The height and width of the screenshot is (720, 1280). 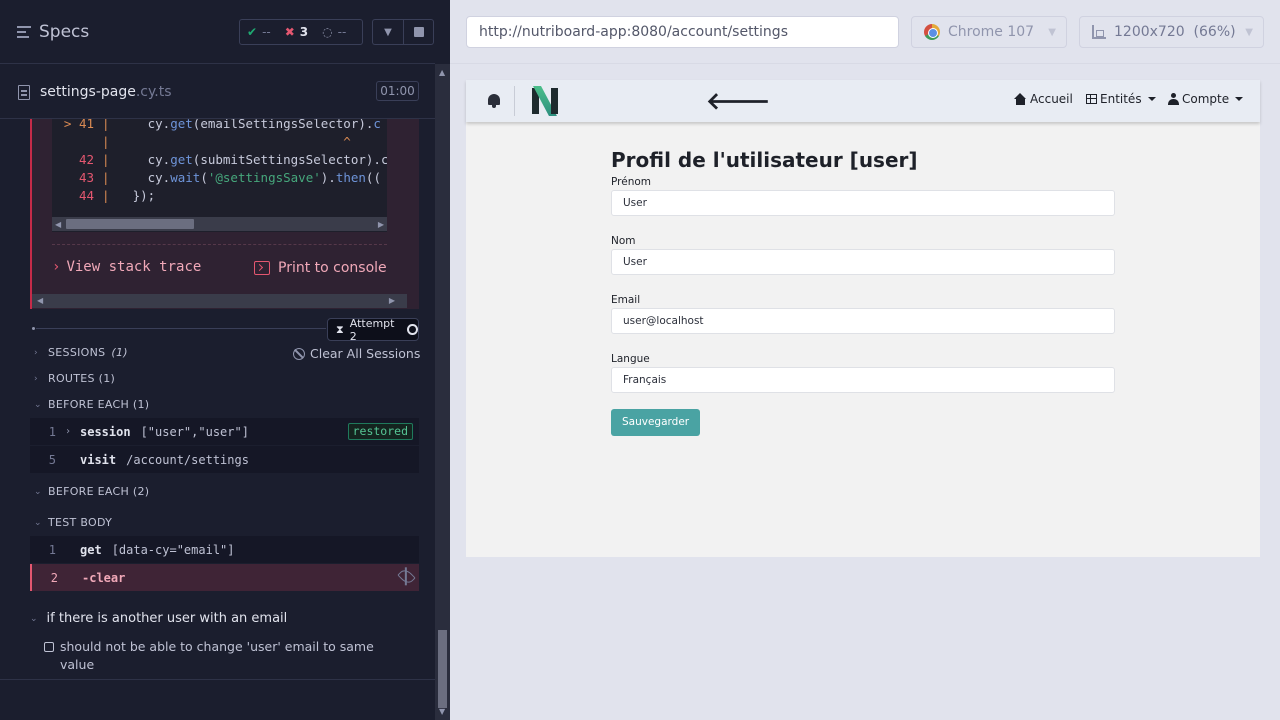 I want to click on specs-button: Specs, so click(x=53, y=32).